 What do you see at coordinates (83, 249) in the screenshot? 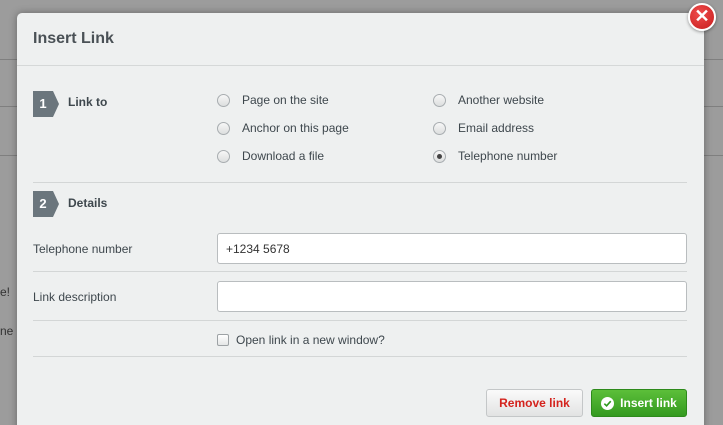
I see `telephone-number-label: Telephone number` at bounding box center [83, 249].